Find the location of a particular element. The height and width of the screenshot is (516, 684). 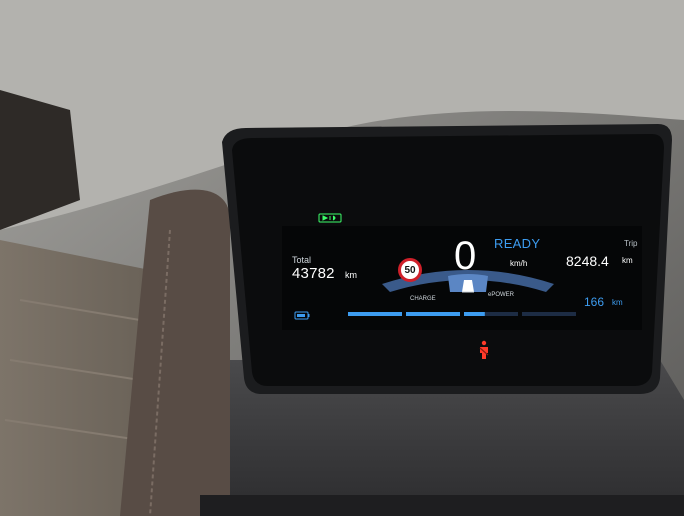

speed-limit-sign: 50 is located at coordinates (410, 270).